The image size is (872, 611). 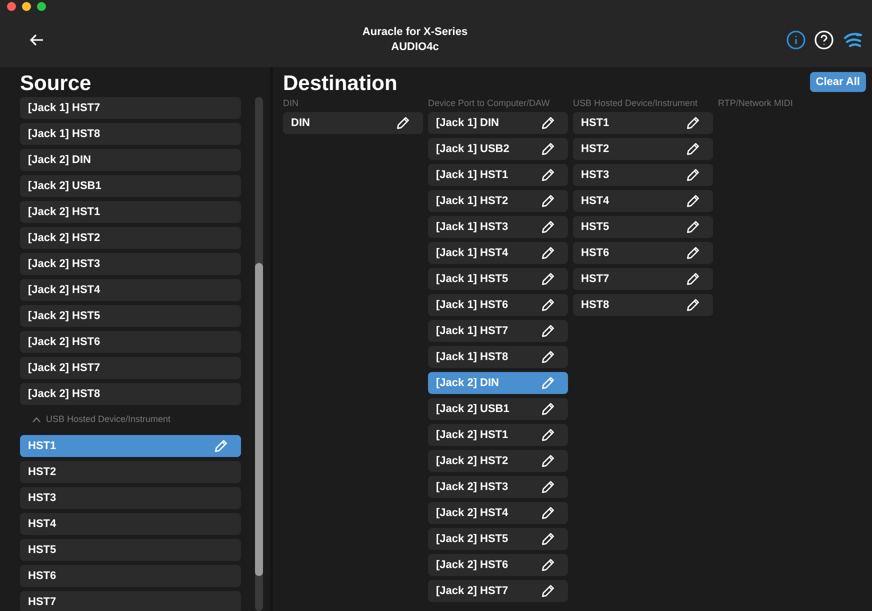 I want to click on destination-heading: Destination, so click(x=340, y=84).